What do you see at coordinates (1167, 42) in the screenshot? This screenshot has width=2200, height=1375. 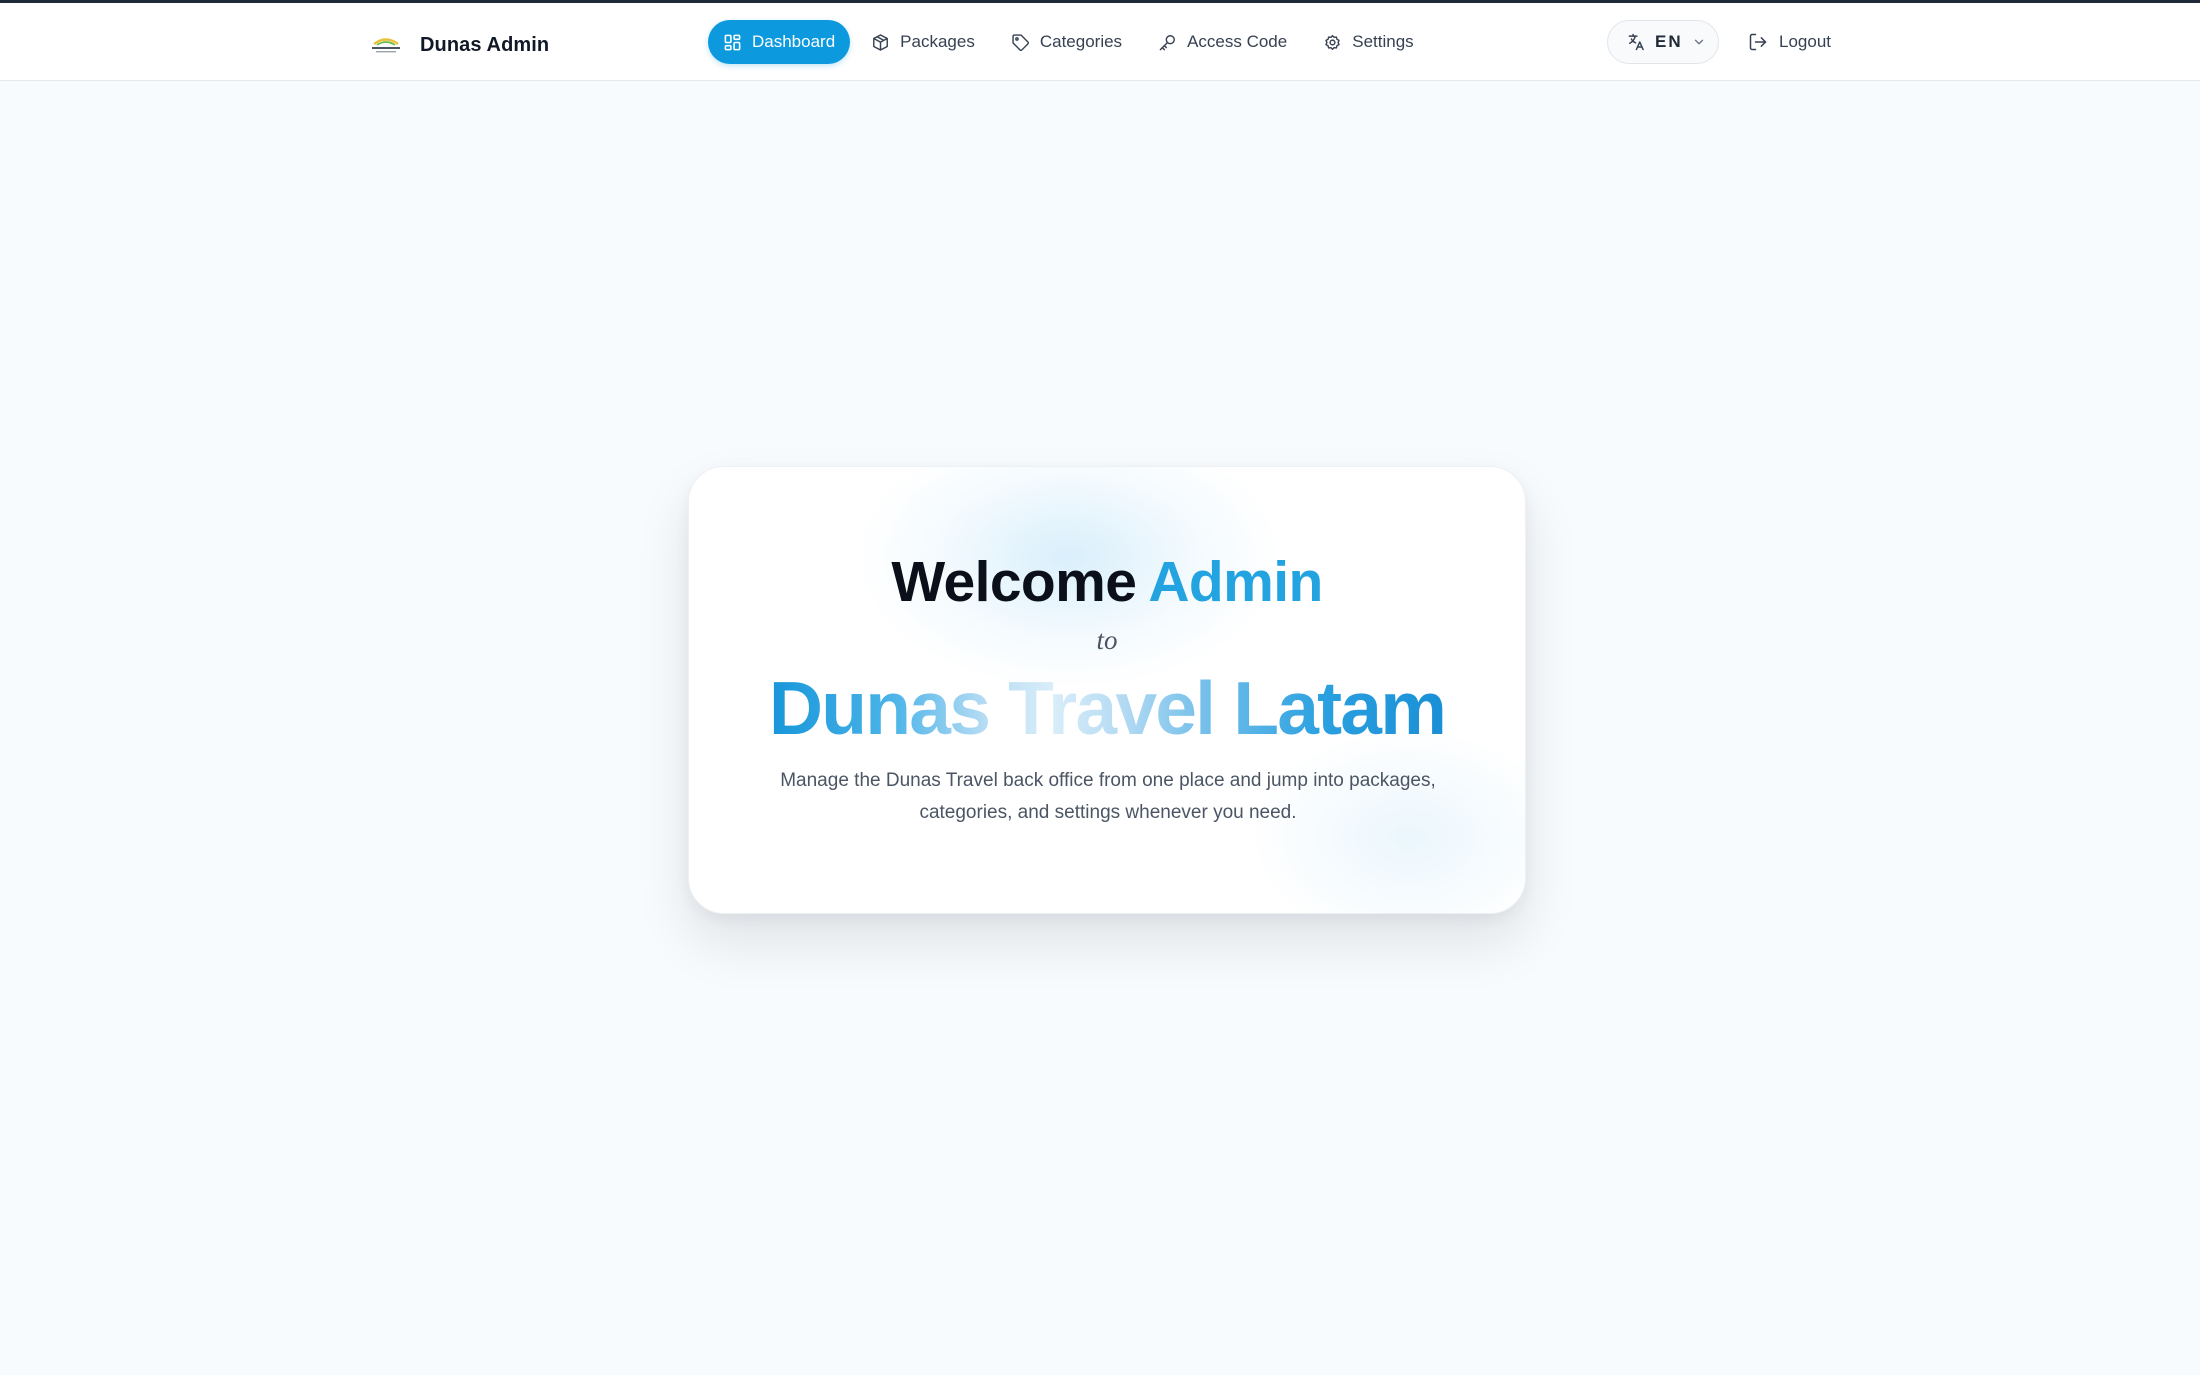 I see `key-icon` at bounding box center [1167, 42].